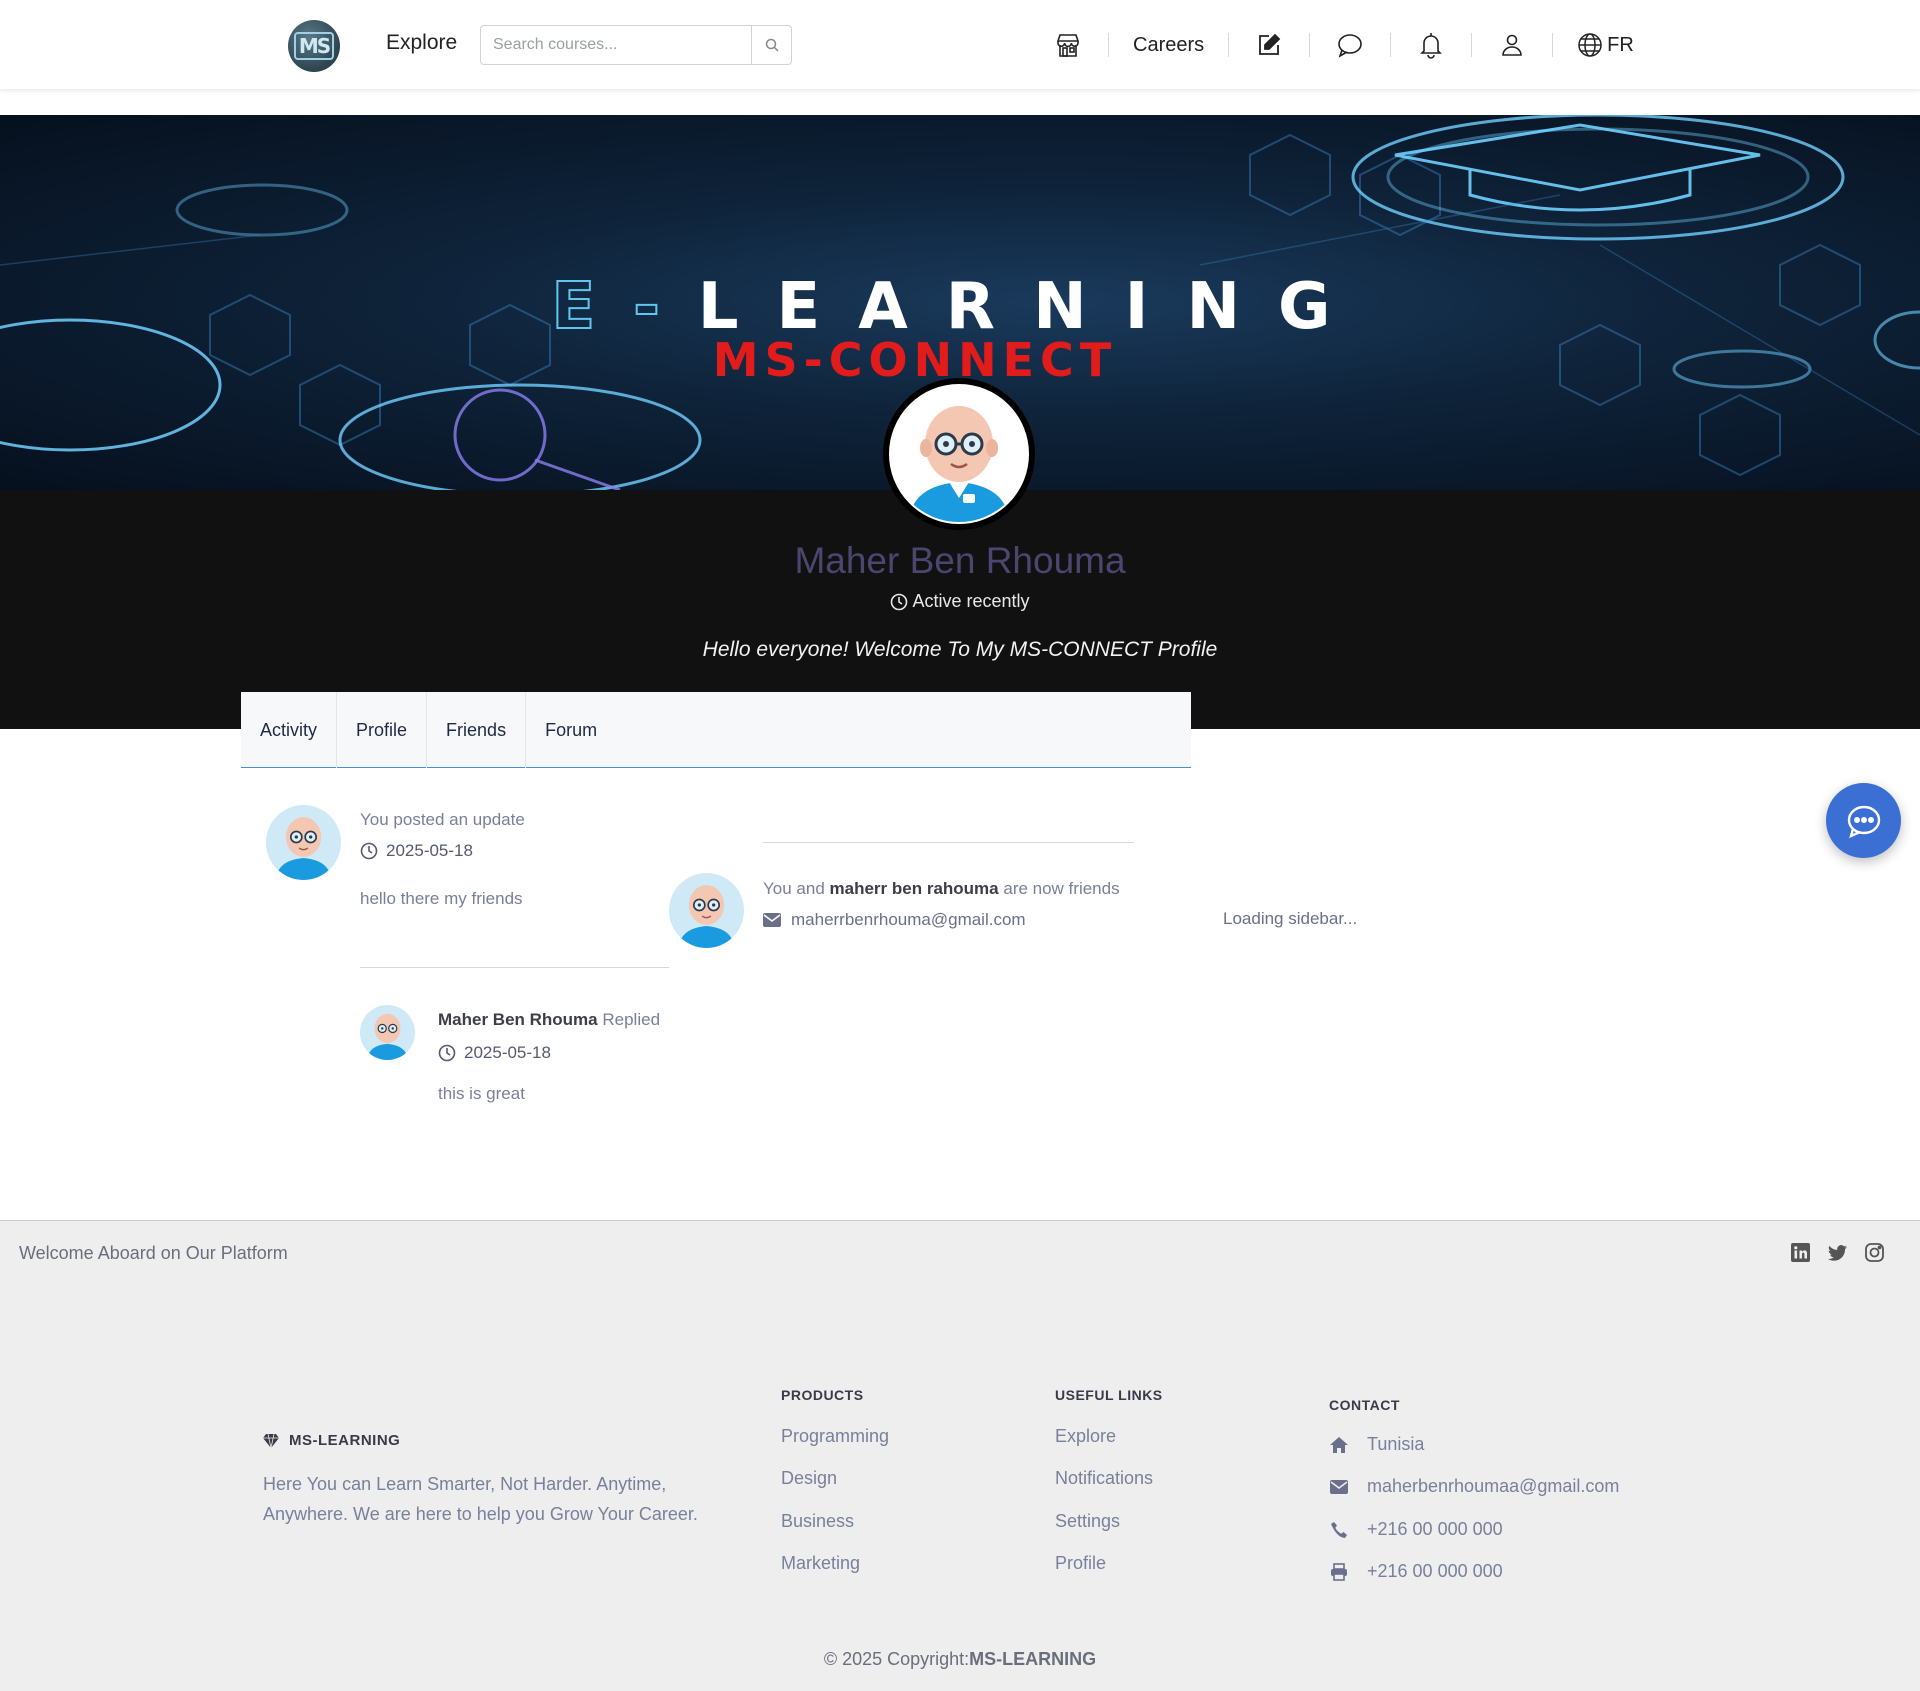 The width and height of the screenshot is (1920, 1691). Describe the element at coordinates (1435, 1571) in the screenshot. I see `contact-fax-text: +216 00 000 000` at that location.